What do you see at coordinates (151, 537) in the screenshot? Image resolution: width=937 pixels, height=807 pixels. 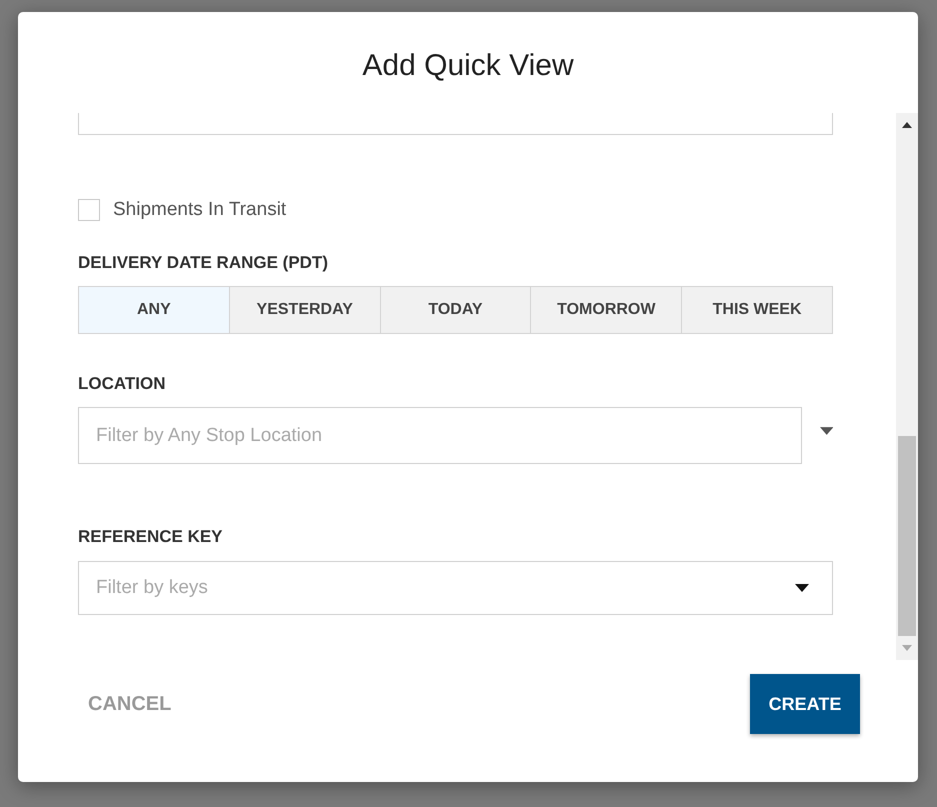 I see `section-label: REFERENCE KEY` at bounding box center [151, 537].